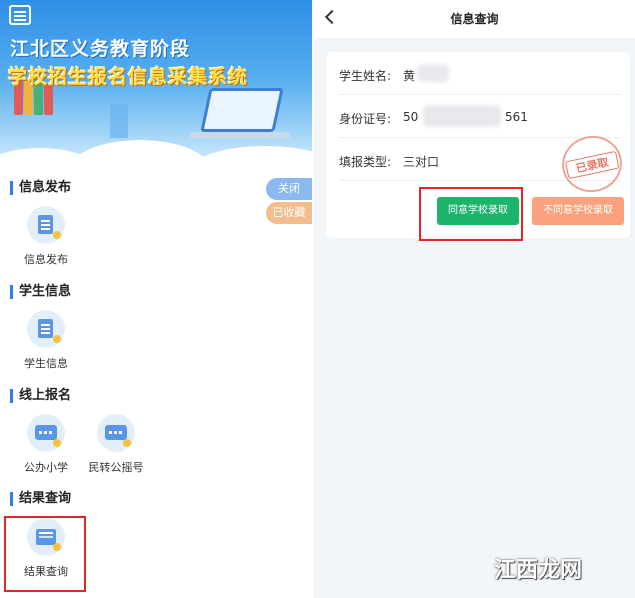 This screenshot has height=598, width=635. Describe the element at coordinates (100, 49) in the screenshot. I see `banner-title: 江北区义务教育阶段` at that location.